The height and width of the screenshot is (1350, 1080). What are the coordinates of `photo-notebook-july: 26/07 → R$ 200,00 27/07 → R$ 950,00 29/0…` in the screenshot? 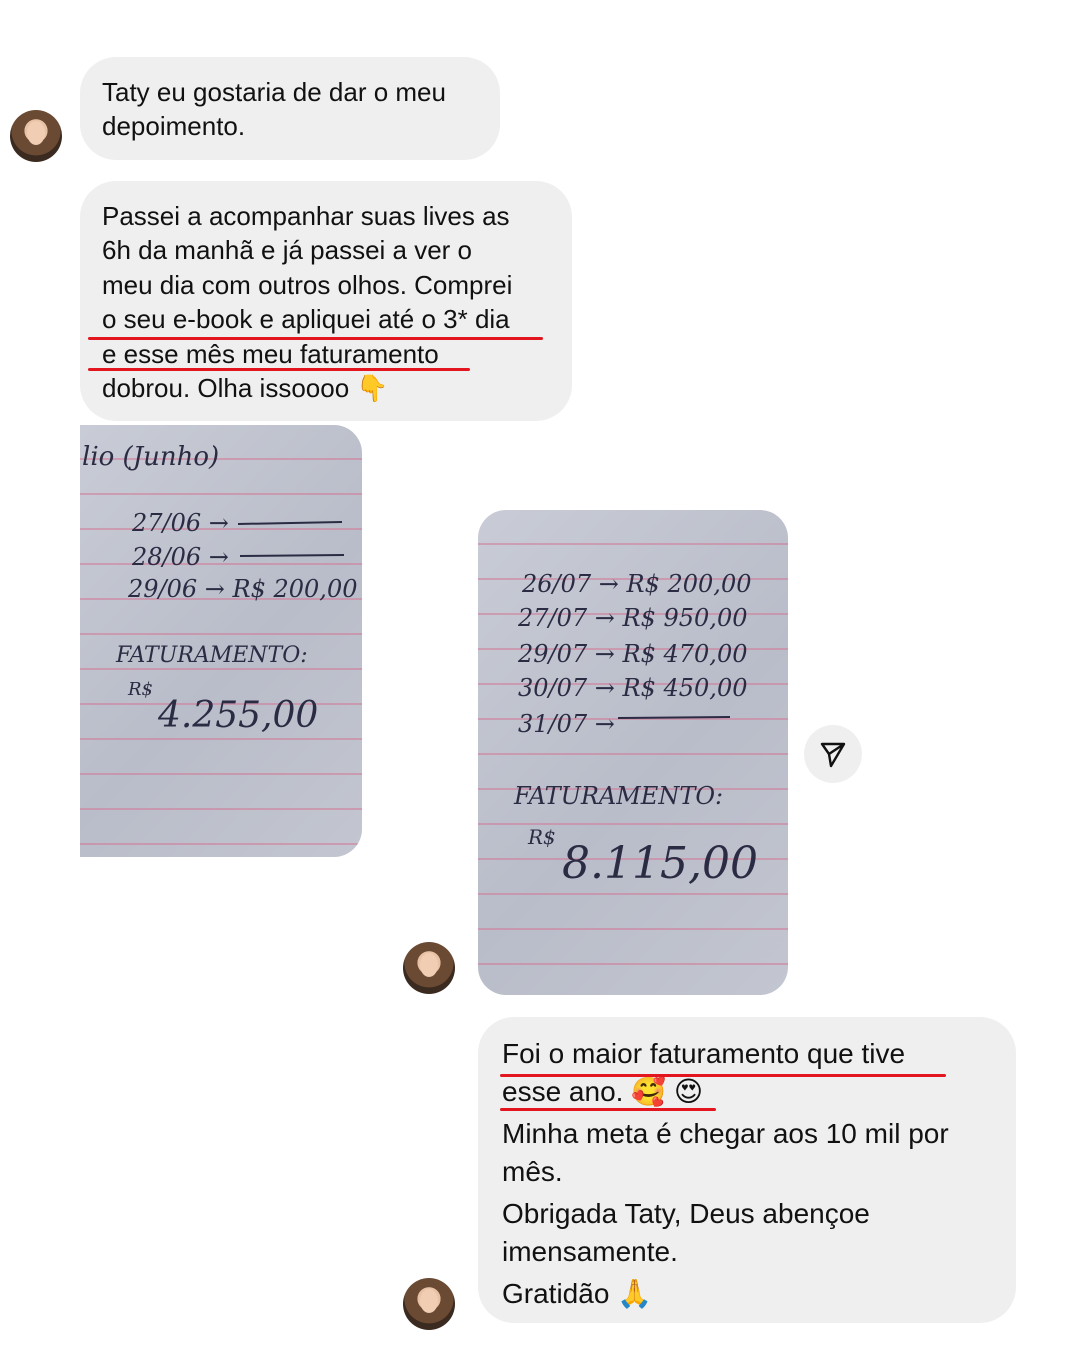 It's located at (633, 752).